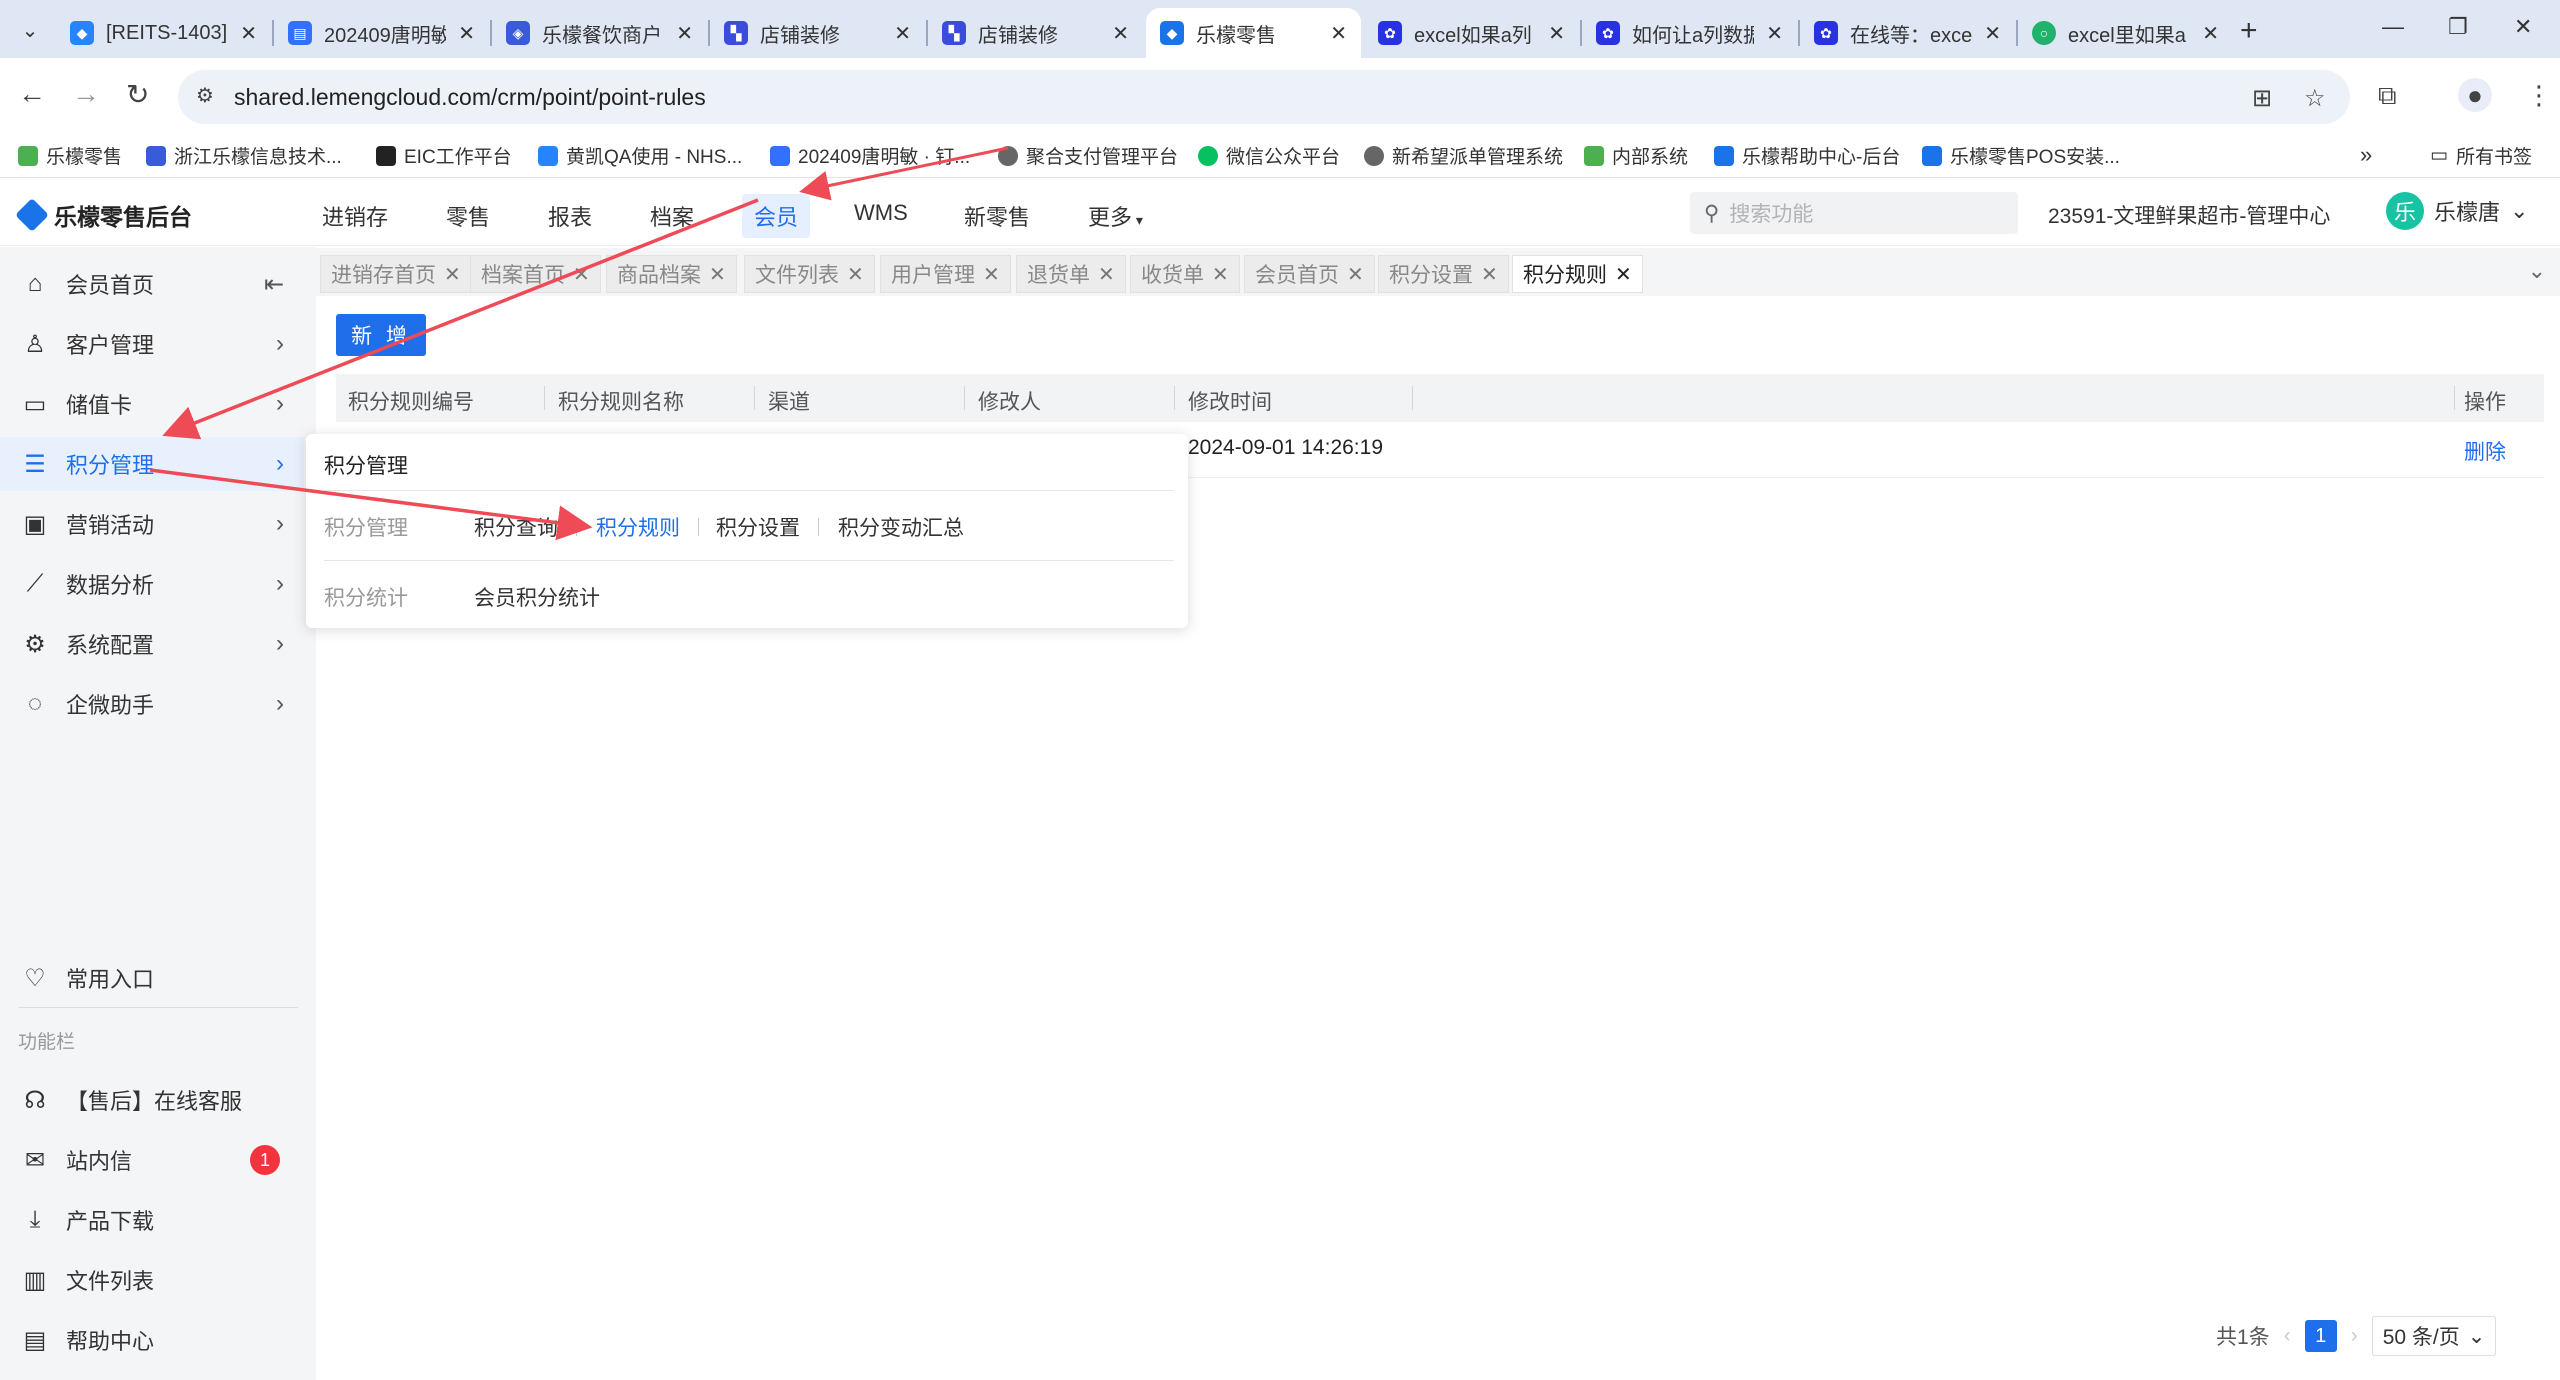  What do you see at coordinates (1088, 155) in the screenshot?
I see `bookmark-item: 聚合支付管理平台` at bounding box center [1088, 155].